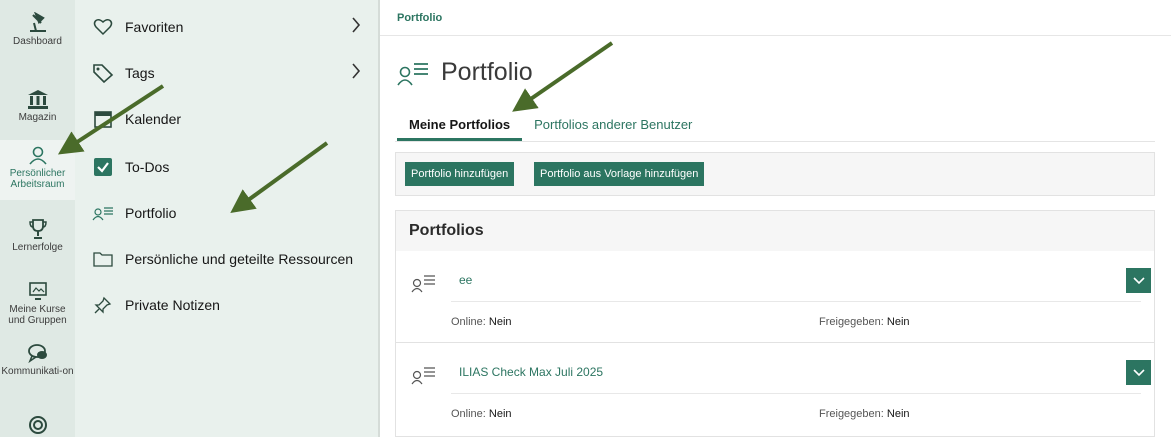  I want to click on list-item: ee Online: Nein Freigegeben: Nein, so click(775, 296).